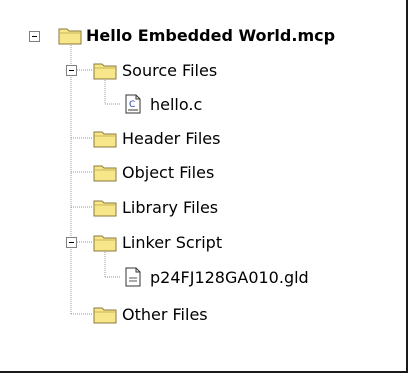  I want to click on tree-node-hello-c: C hello.c, so click(161, 104).